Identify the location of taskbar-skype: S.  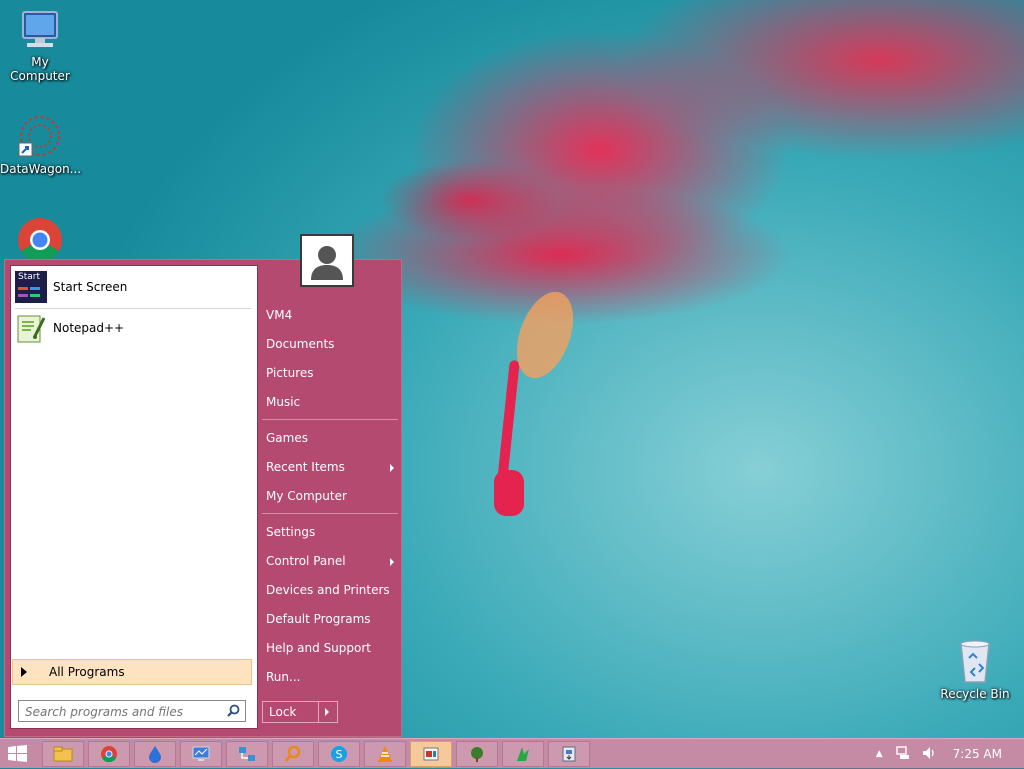
(339, 754).